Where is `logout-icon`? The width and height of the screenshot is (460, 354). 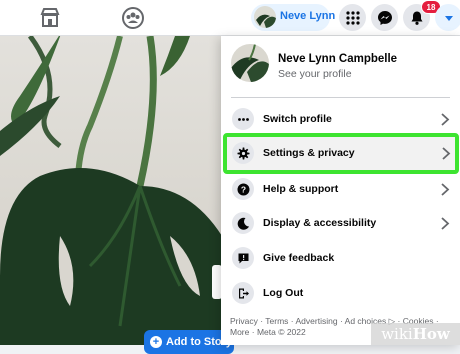
logout-icon is located at coordinates (243, 293).